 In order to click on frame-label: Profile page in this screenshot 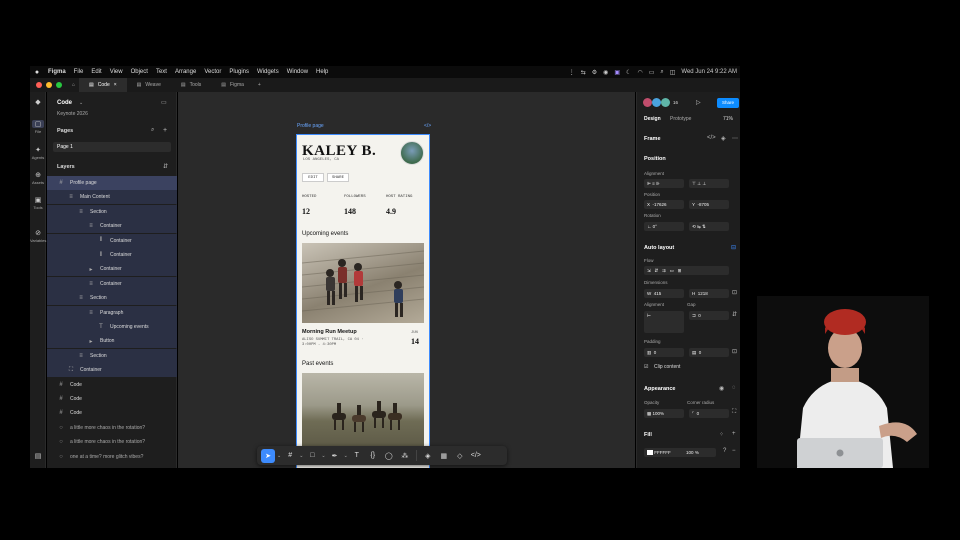, I will do `click(310, 126)`.